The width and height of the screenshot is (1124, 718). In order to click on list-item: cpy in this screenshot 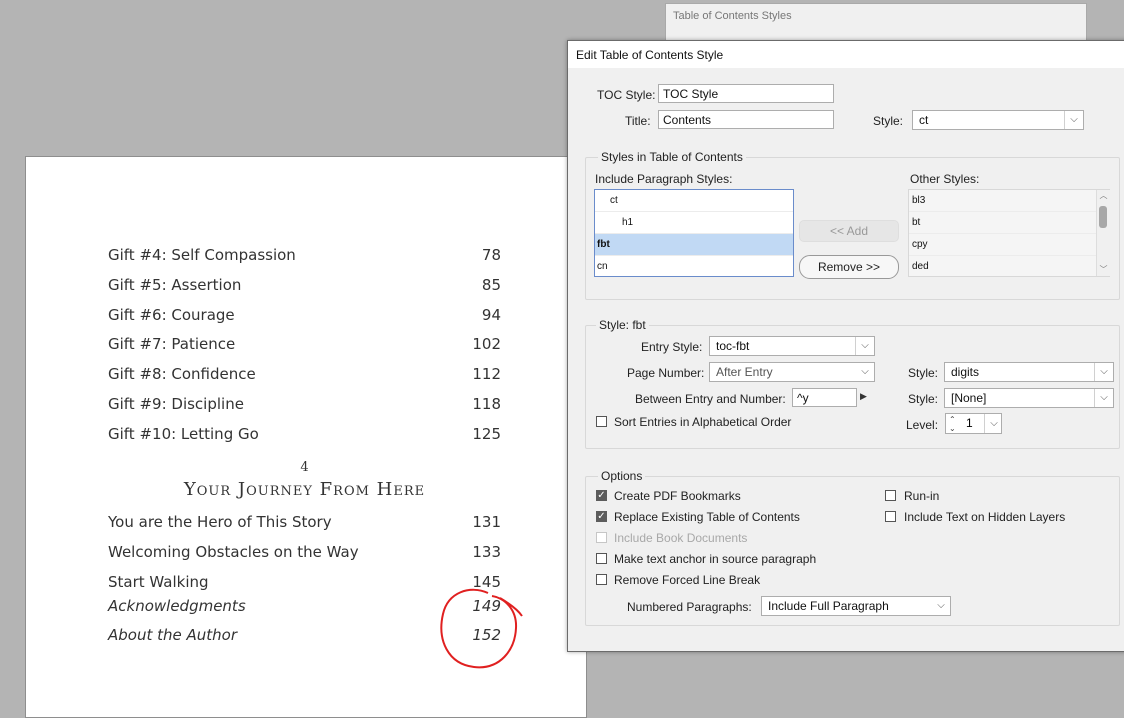, I will do `click(1009, 245)`.